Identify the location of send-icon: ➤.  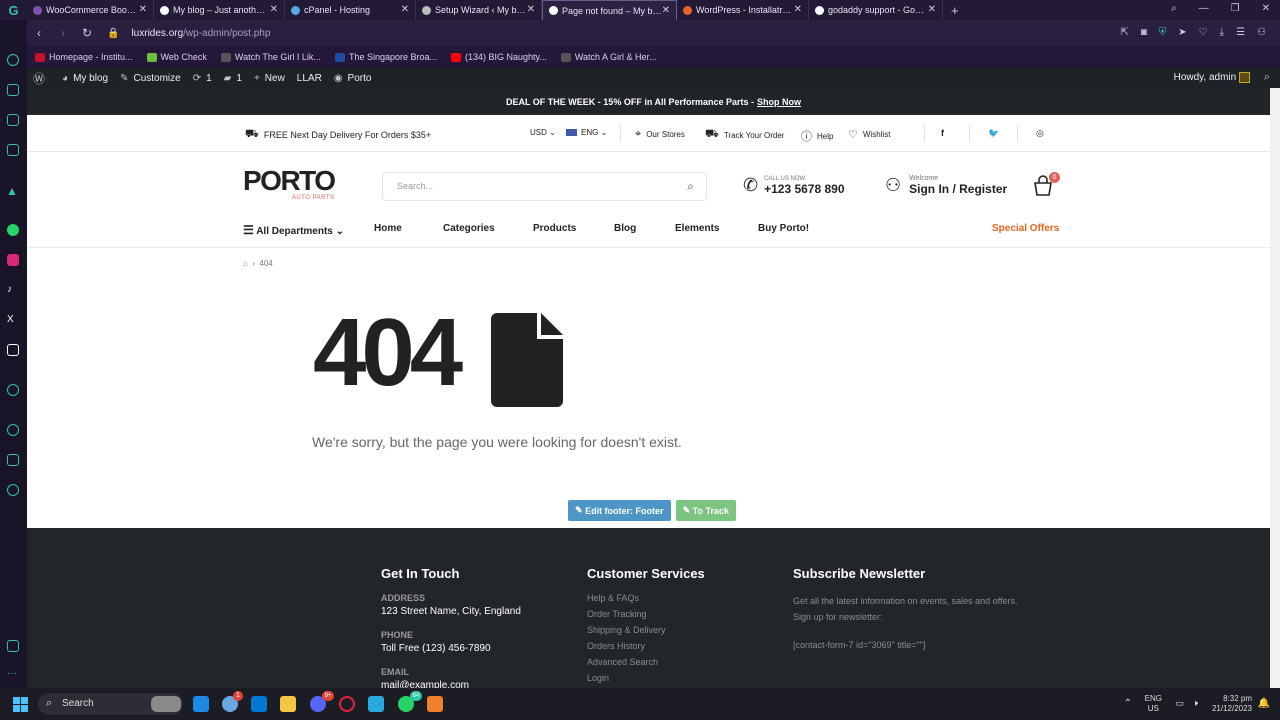
(1182, 32).